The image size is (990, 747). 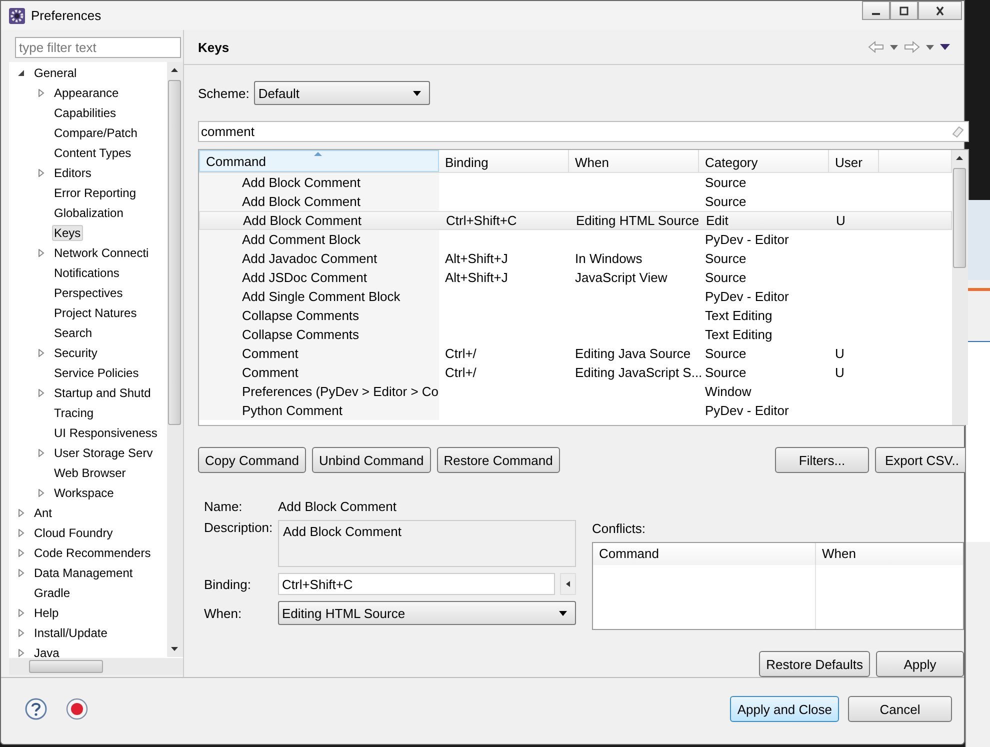 What do you see at coordinates (71, 633) in the screenshot?
I see `tree-item: Install/Update` at bounding box center [71, 633].